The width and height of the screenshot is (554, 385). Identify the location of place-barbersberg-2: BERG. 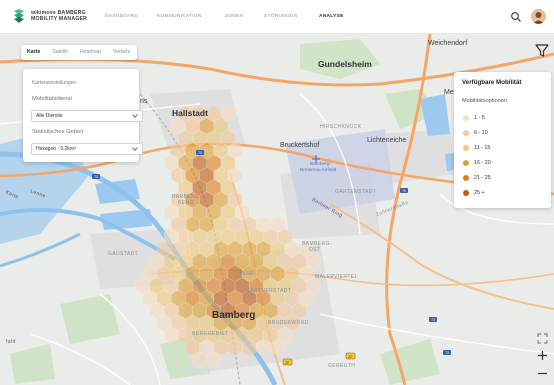
(186, 203).